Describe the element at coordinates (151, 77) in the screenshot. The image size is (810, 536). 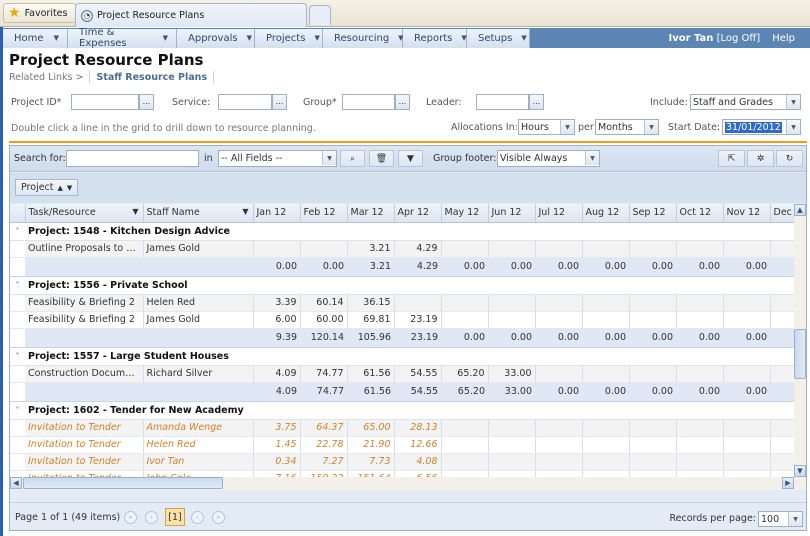
I see `staff-resource-plans-link: Staff Resource Plans` at that location.